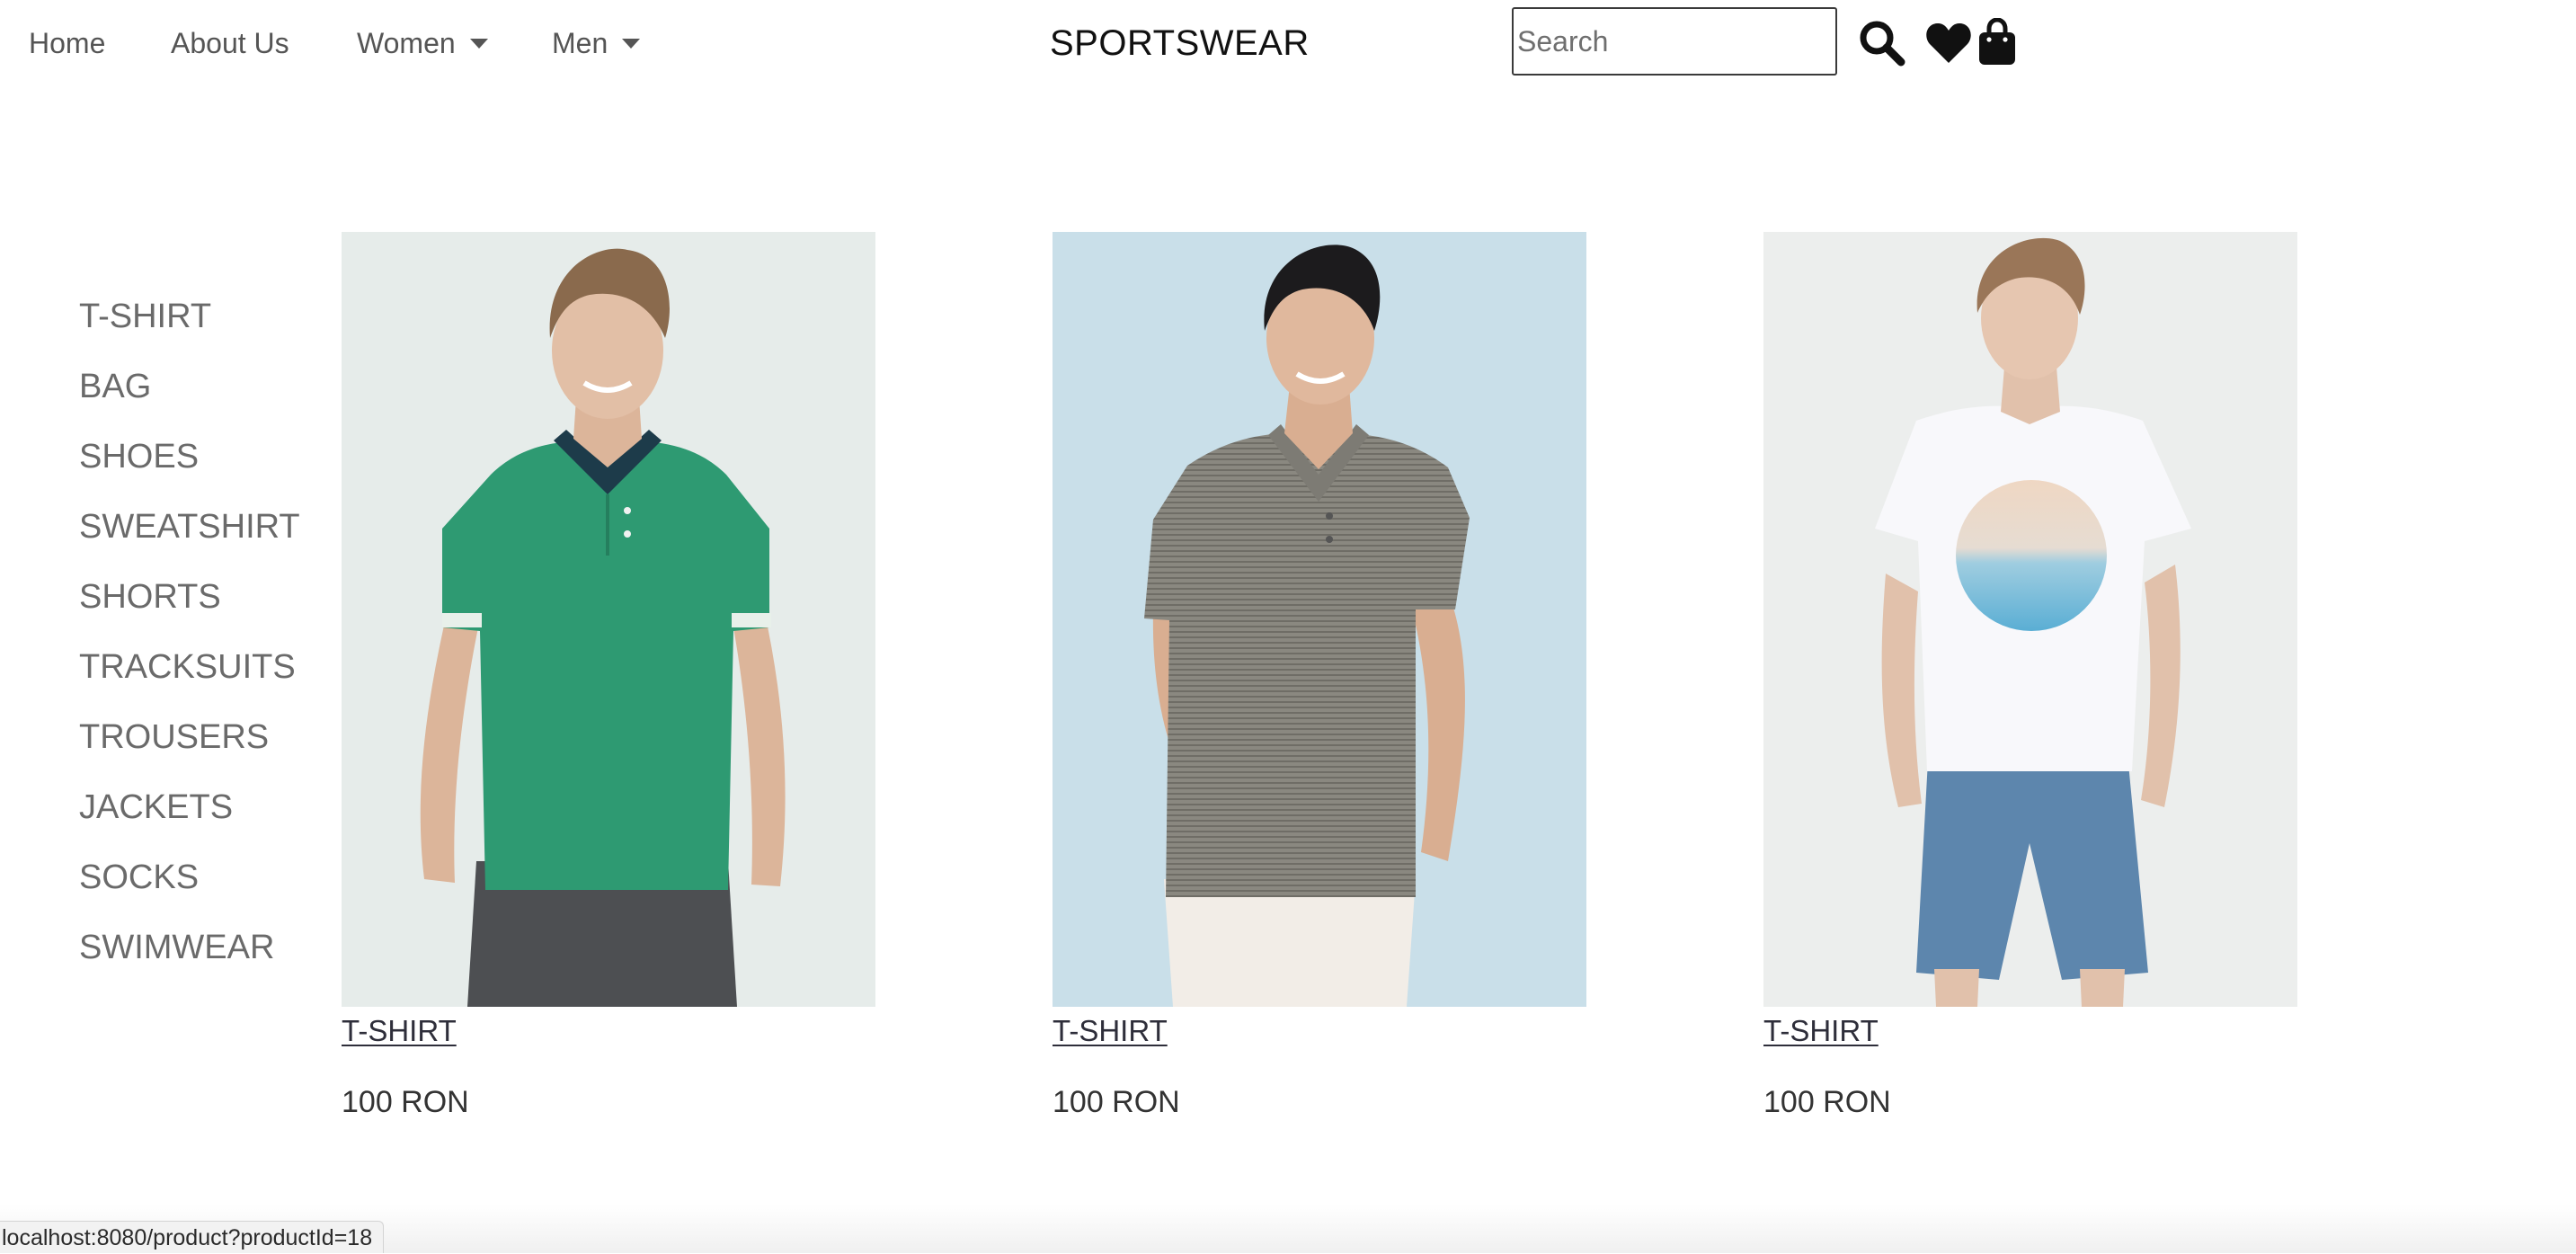 The image size is (2576, 1254). What do you see at coordinates (1948, 44) in the screenshot?
I see `heart-icon` at bounding box center [1948, 44].